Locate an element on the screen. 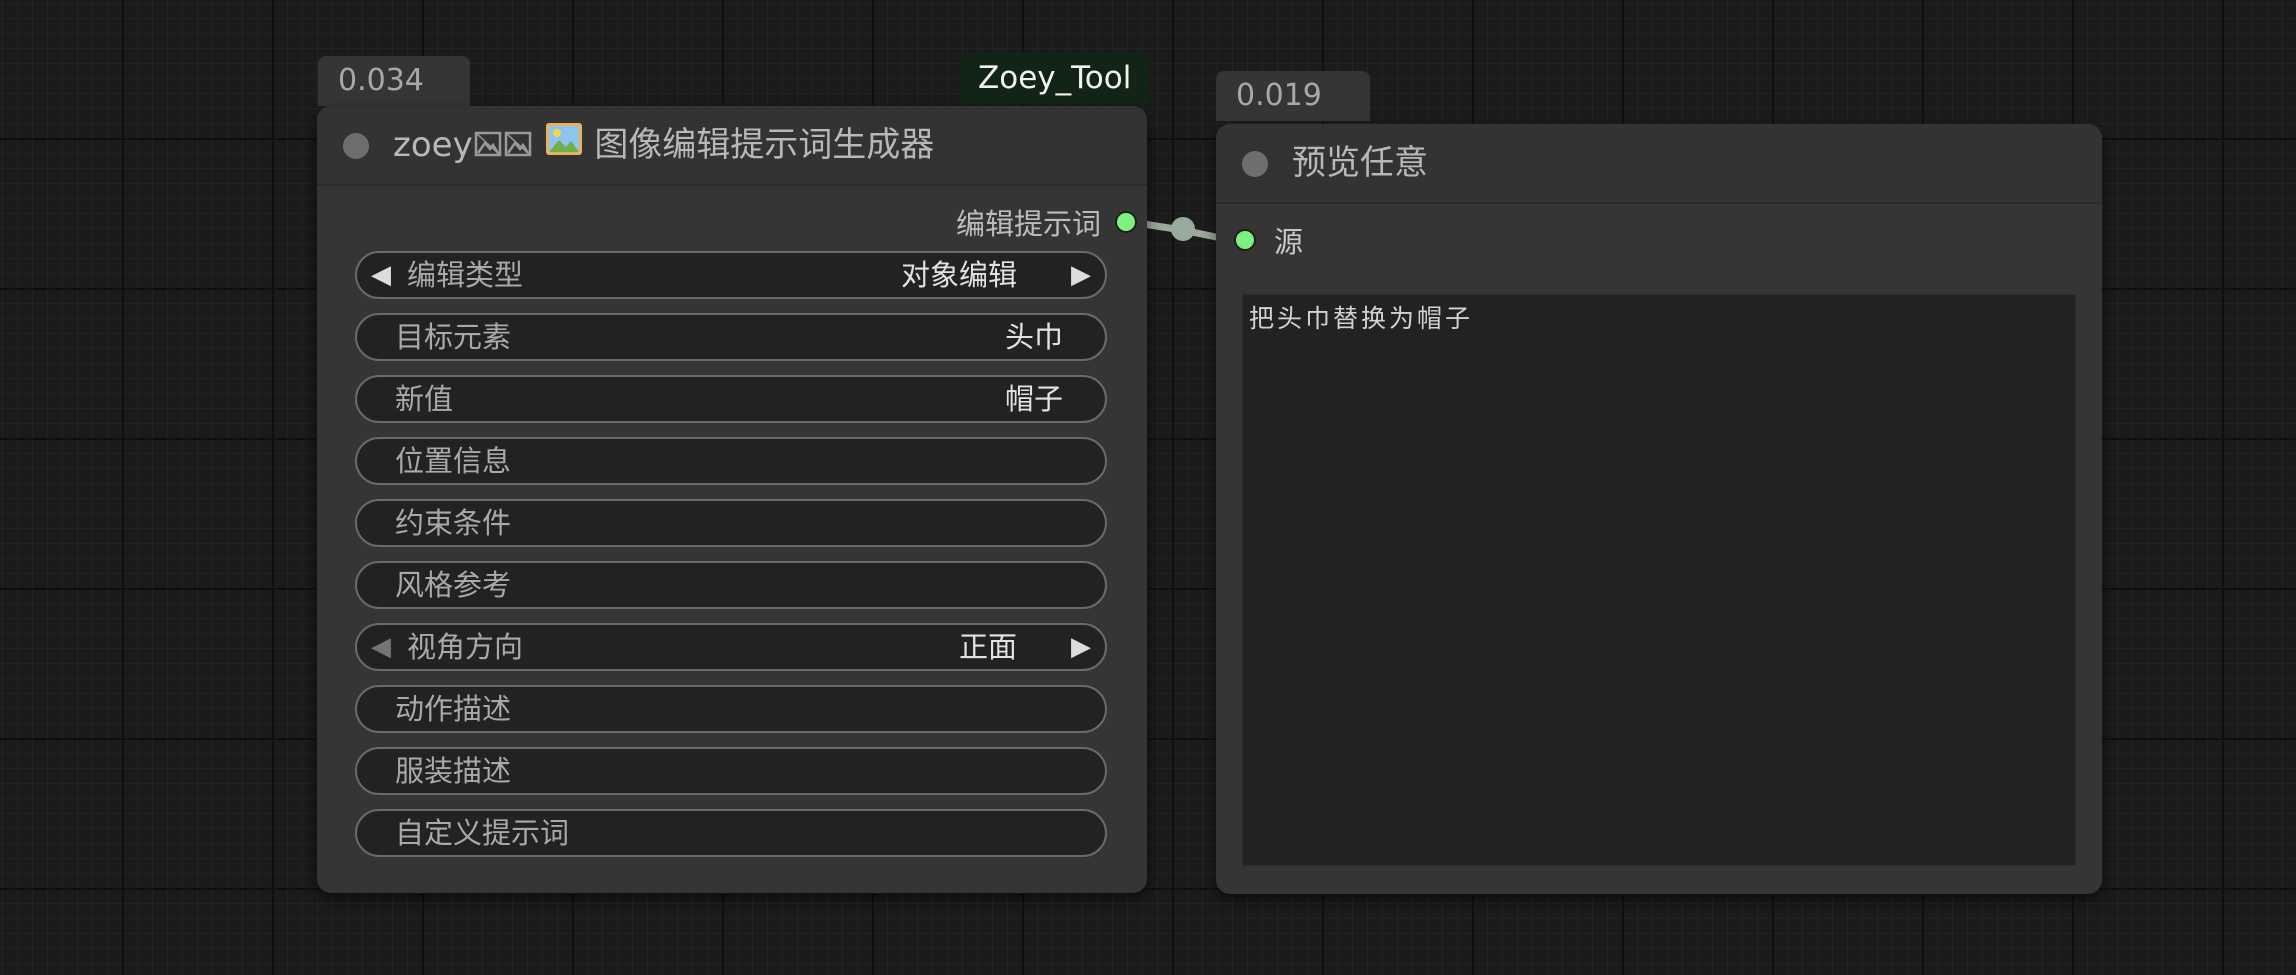 The width and height of the screenshot is (2296, 975). combo-edit-type: ◀ 编辑类型 对象编辑 ▶ is located at coordinates (731, 275).